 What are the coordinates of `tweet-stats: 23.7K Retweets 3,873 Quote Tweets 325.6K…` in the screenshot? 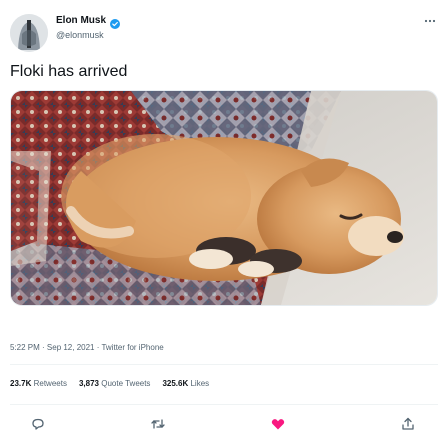 It's located at (109, 383).